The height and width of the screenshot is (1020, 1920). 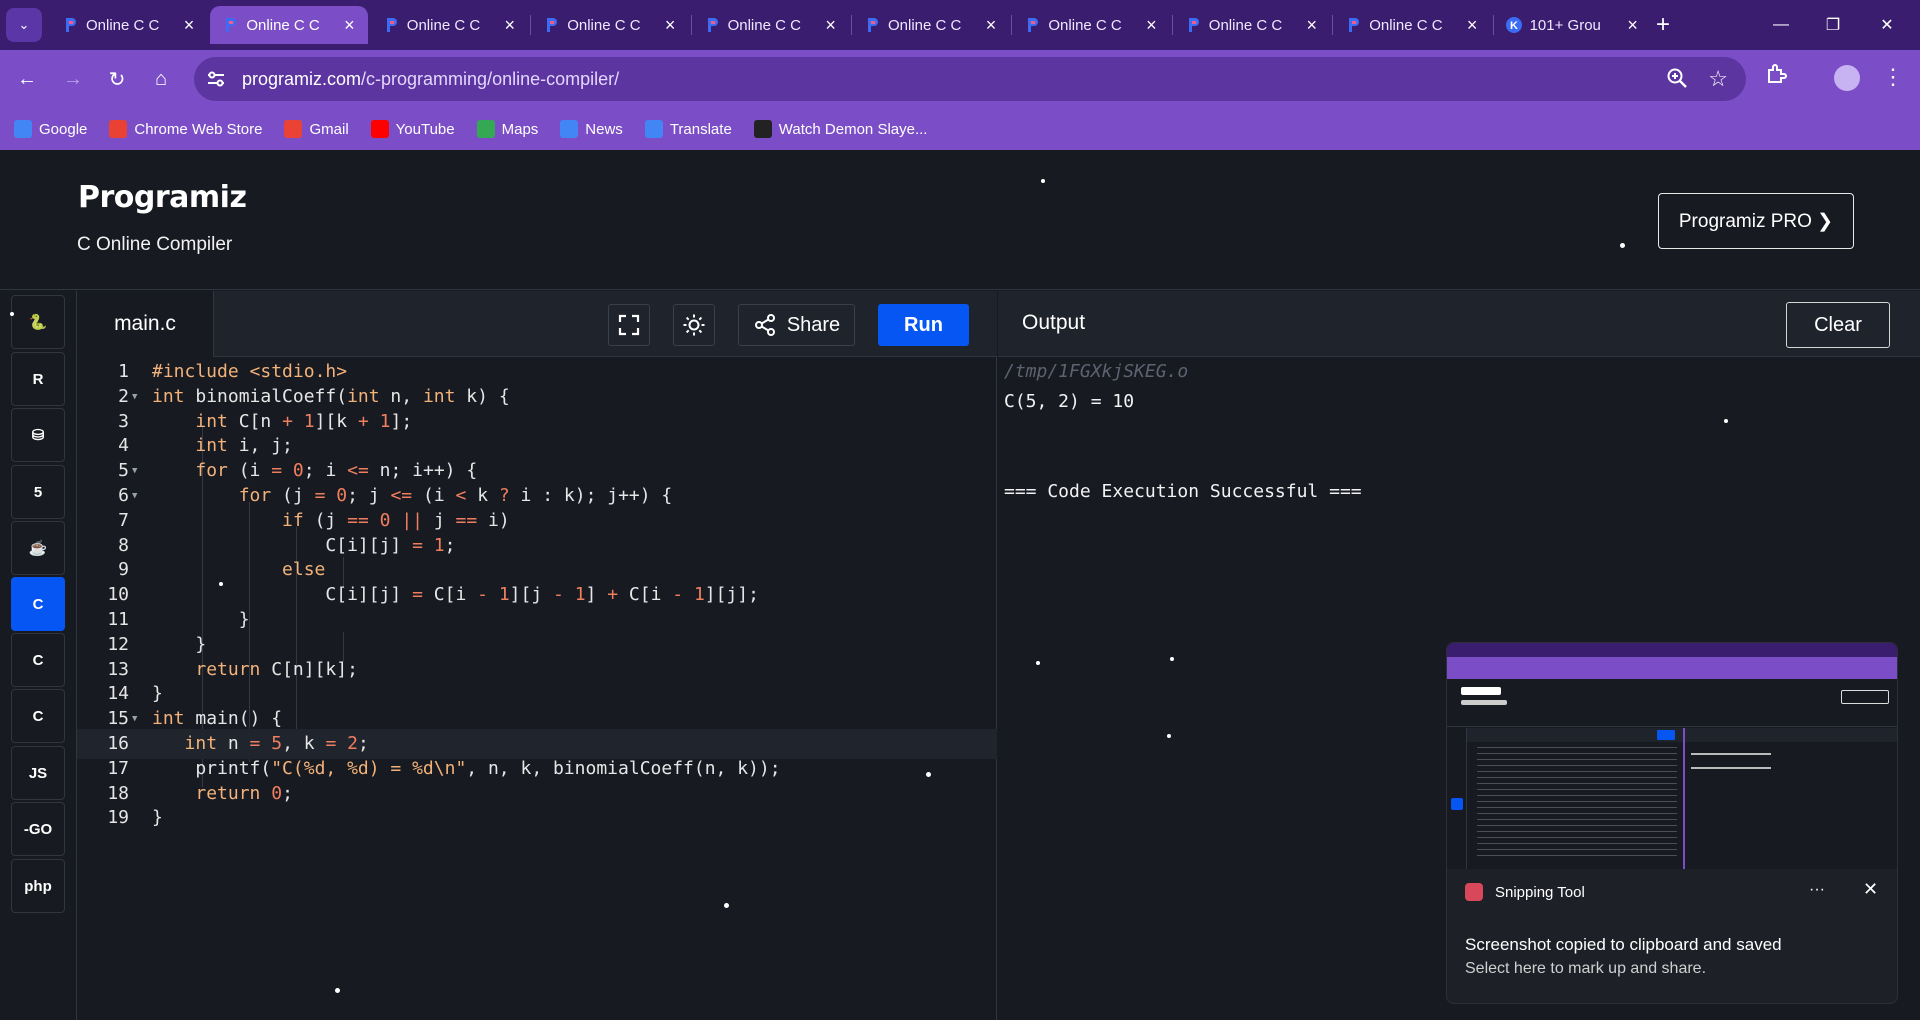 I want to click on java-lang-button: ☕, so click(x=38, y=548).